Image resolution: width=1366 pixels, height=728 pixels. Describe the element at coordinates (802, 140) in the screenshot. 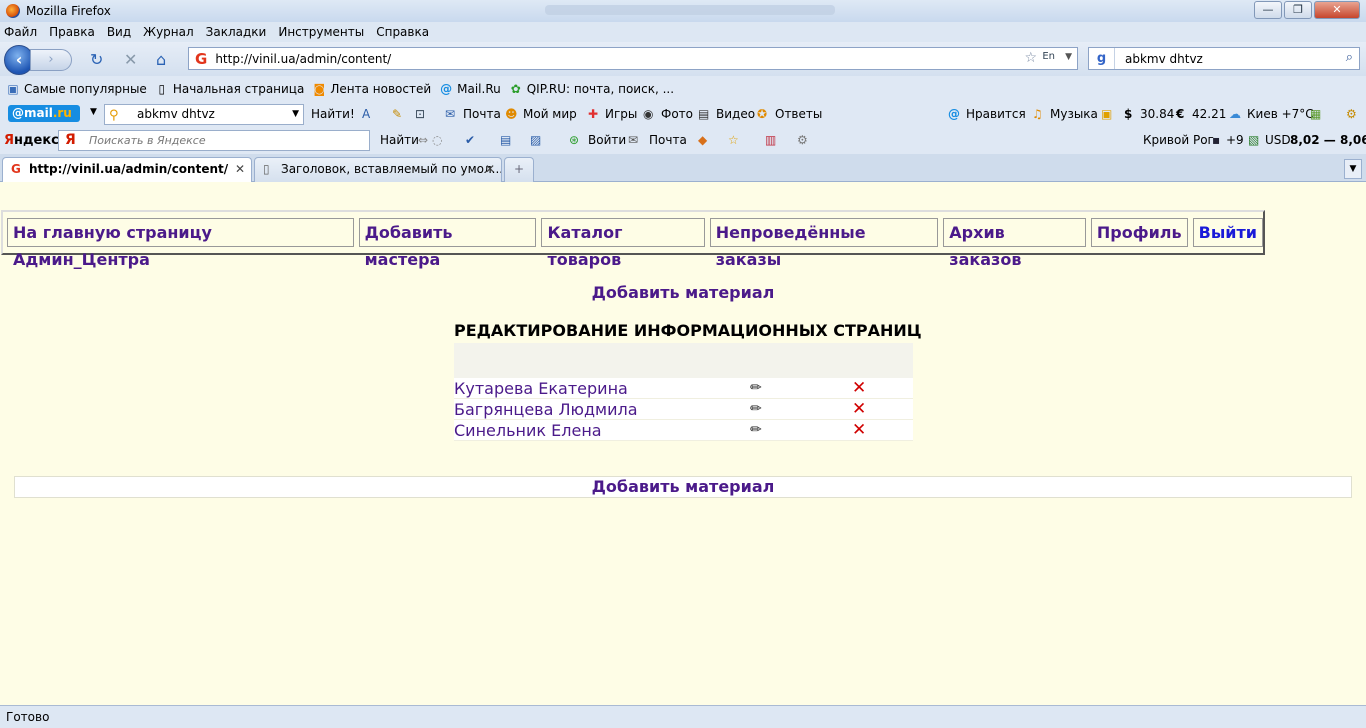

I see `yandex-settings-icon: ⚙` at that location.